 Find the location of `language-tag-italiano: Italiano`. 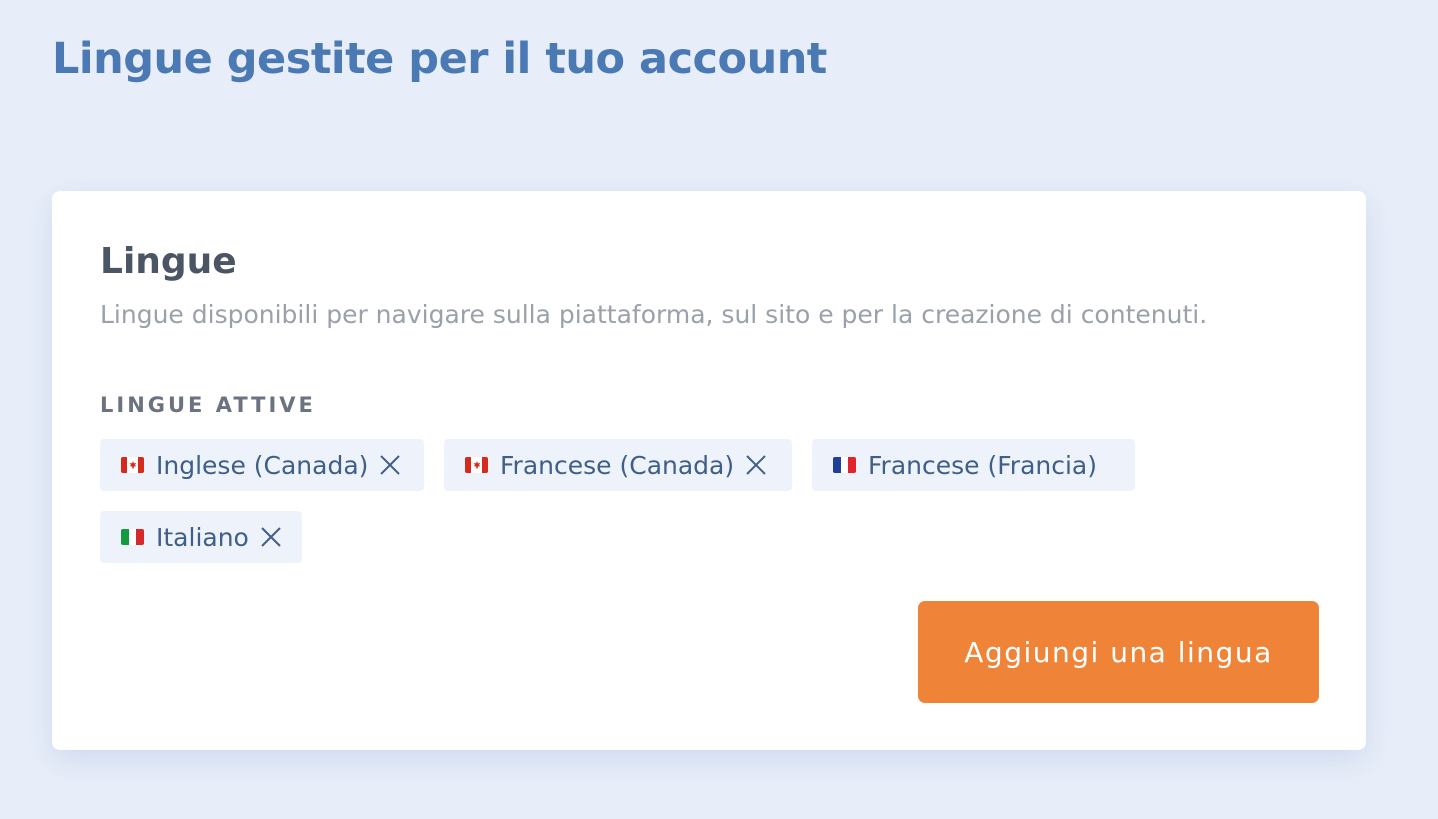

language-tag-italiano: Italiano is located at coordinates (201, 537).